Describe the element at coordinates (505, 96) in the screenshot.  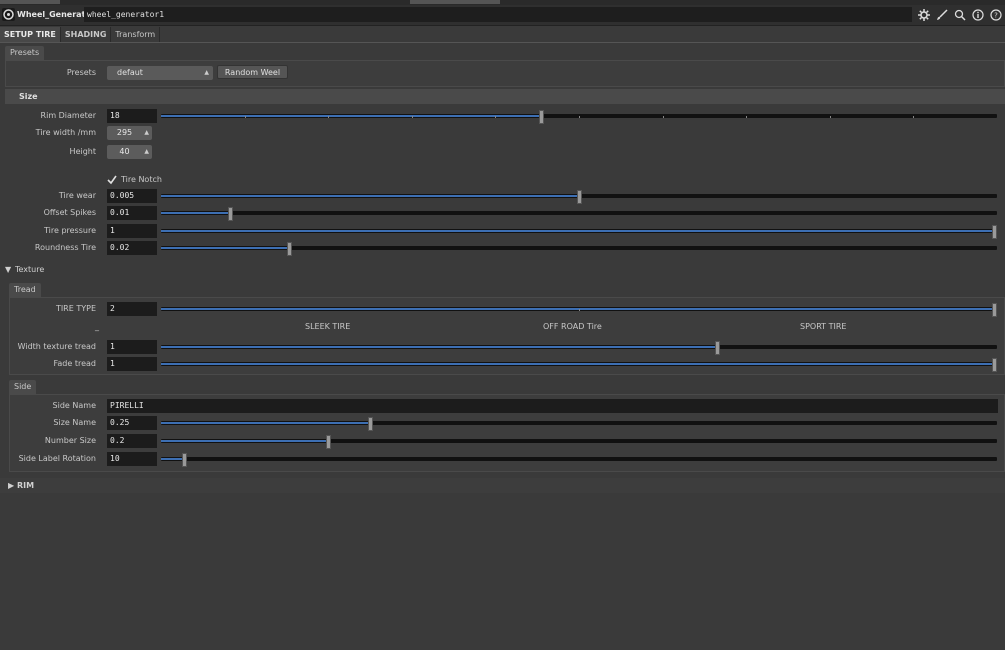
I see `size-section-header: Size` at that location.